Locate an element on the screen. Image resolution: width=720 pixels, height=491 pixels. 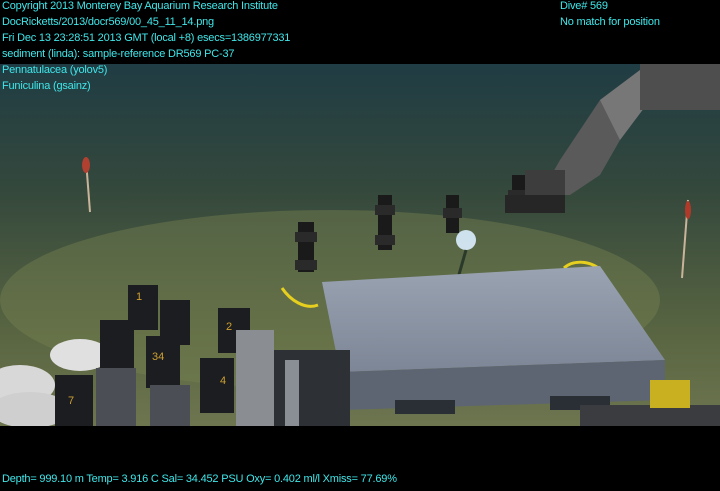
overlay-annotation-pennatulacea: Pennatulacea (yolov5) is located at coordinates (55, 70).